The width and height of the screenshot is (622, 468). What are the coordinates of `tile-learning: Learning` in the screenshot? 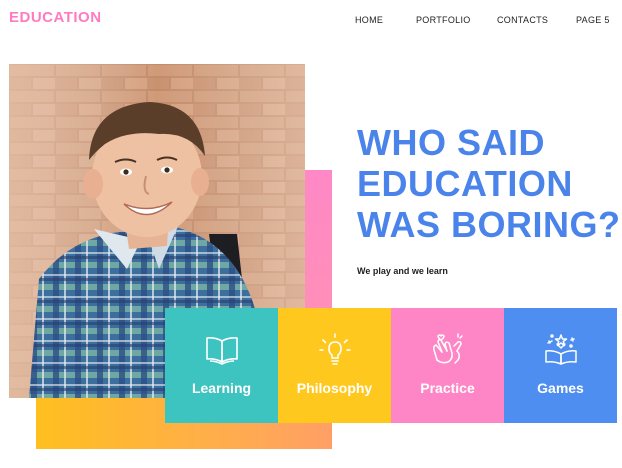 It's located at (221, 365).